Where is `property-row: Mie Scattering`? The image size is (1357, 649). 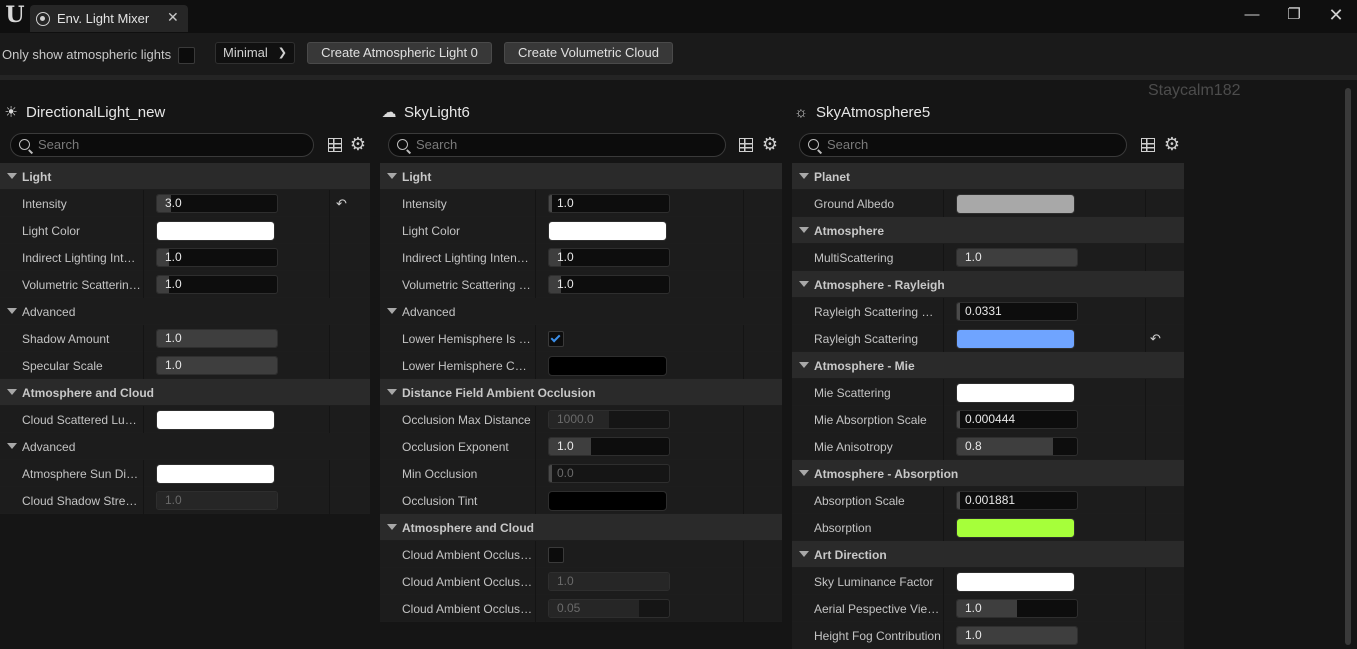 property-row: Mie Scattering is located at coordinates (988, 392).